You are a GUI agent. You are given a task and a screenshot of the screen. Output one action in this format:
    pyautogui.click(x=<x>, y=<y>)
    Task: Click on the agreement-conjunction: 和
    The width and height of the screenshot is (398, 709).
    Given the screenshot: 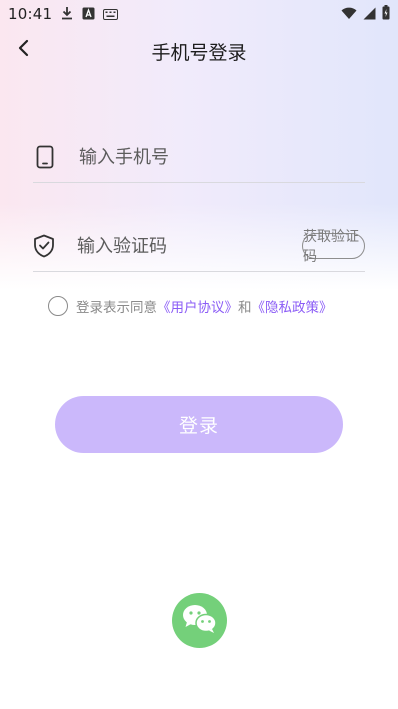 What is the action you would take?
    pyautogui.click(x=245, y=308)
    